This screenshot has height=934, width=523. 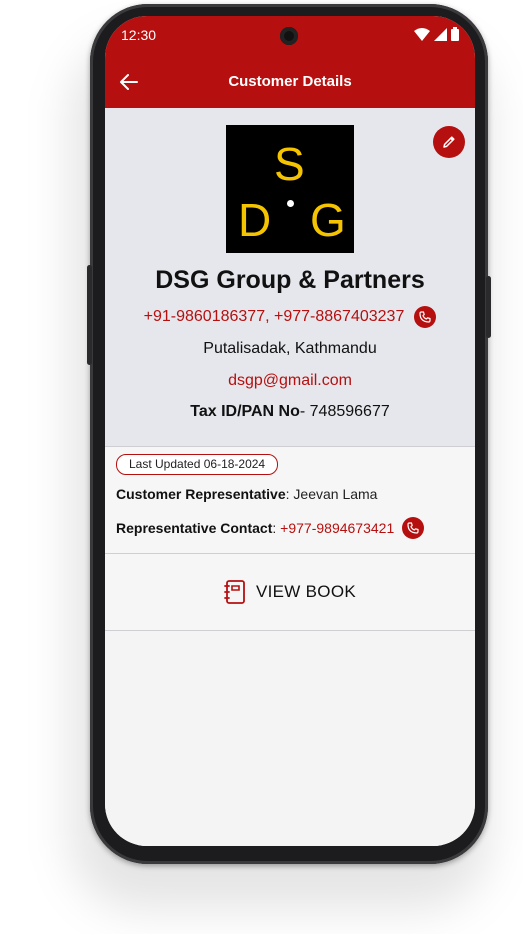 I want to click on logo-letter-top: S, so click(x=289, y=164).